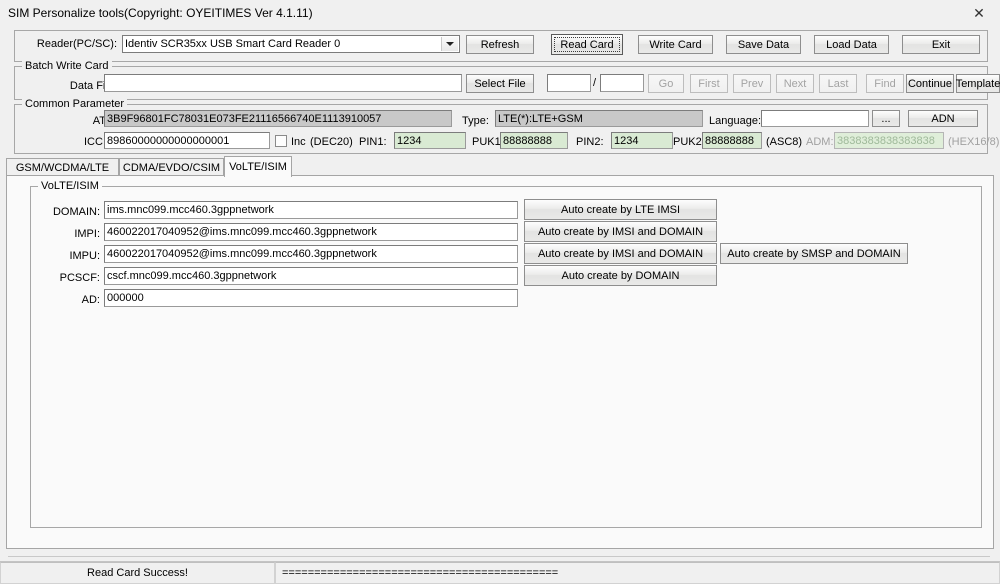 The height and width of the screenshot is (584, 1000). I want to click on iccid-input, so click(187, 140).